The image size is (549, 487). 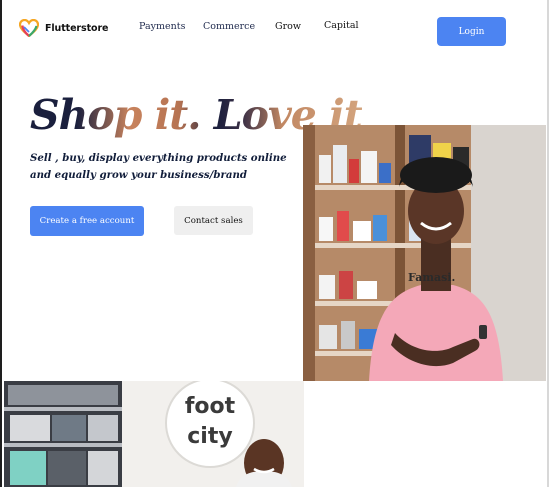 What do you see at coordinates (209, 436) in the screenshot?
I see `store-sign-line2: city` at bounding box center [209, 436].